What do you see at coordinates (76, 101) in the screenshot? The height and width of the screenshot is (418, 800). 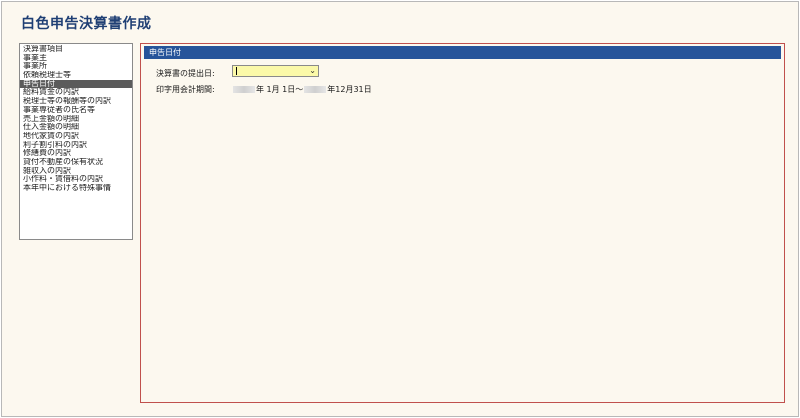 I see `sidebar-item: 税理士等の報酬等の内訳` at bounding box center [76, 101].